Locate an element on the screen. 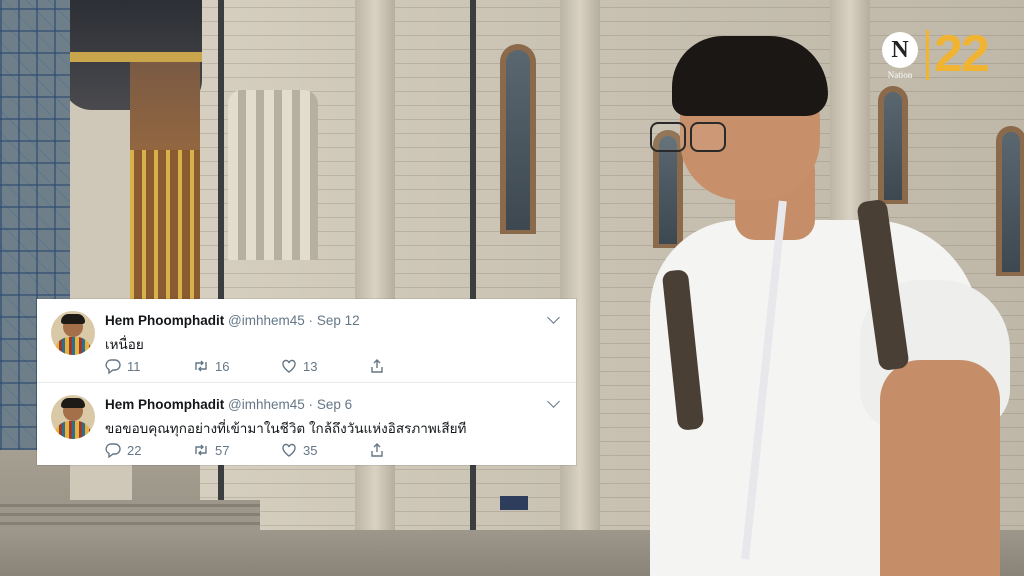 The height and width of the screenshot is (576, 1024). logo-divider is located at coordinates (927, 55).